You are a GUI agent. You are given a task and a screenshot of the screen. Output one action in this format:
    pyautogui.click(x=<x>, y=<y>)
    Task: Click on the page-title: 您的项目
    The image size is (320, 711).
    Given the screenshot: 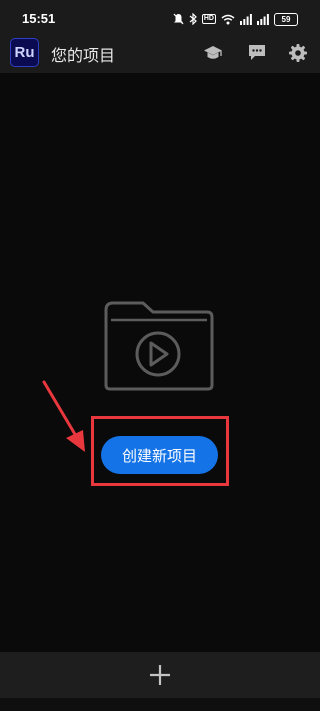 What is the action you would take?
    pyautogui.click(x=83, y=55)
    